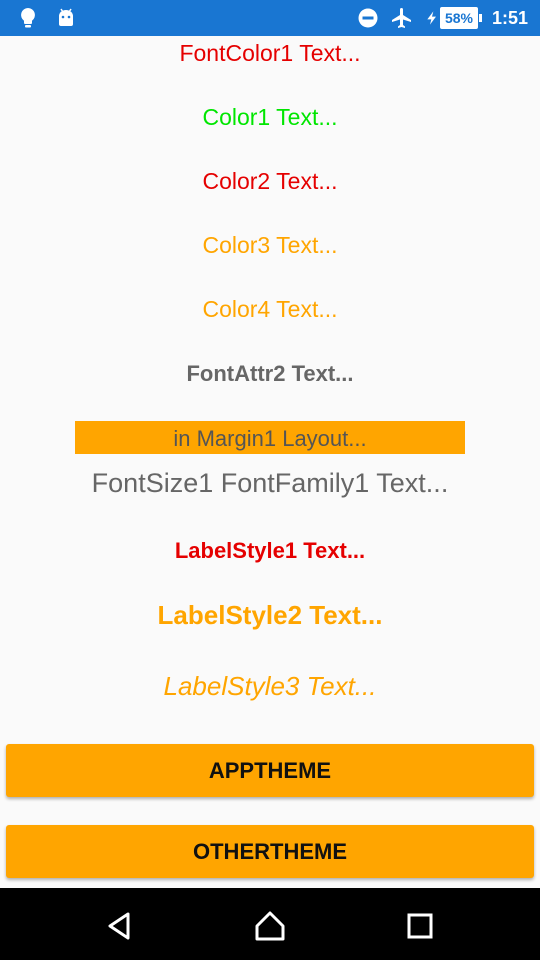 This screenshot has height=960, width=540. I want to click on system-icons: 58% 1:51, so click(442, 18).